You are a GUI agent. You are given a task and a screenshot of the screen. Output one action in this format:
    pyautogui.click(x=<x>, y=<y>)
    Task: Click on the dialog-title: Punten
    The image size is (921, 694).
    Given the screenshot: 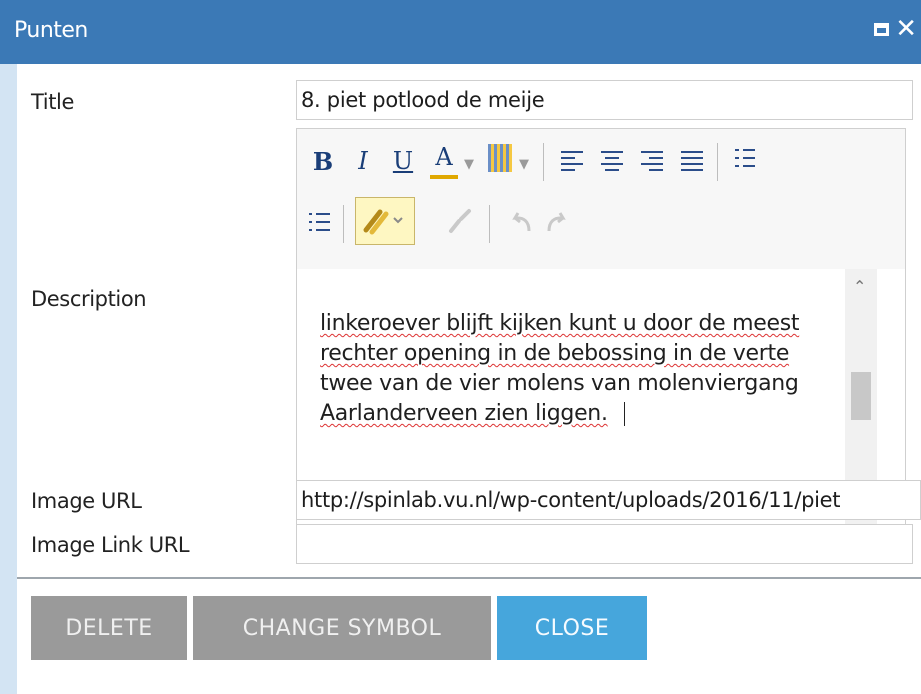 What is the action you would take?
    pyautogui.click(x=51, y=30)
    